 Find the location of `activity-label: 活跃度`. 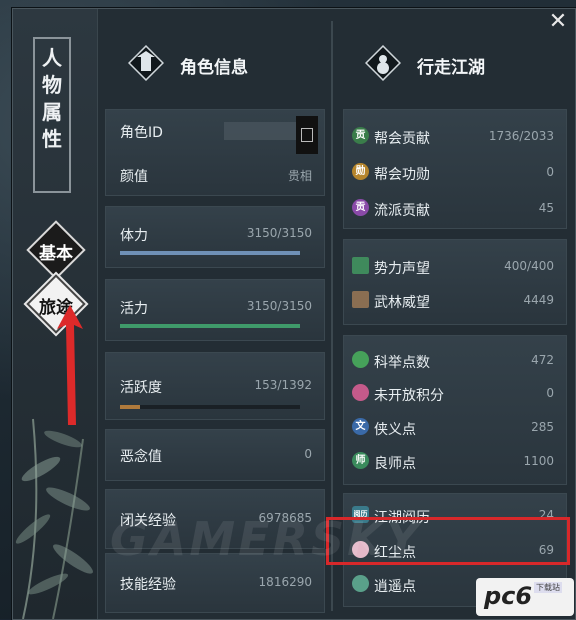

activity-label: 活跃度 is located at coordinates (141, 388).